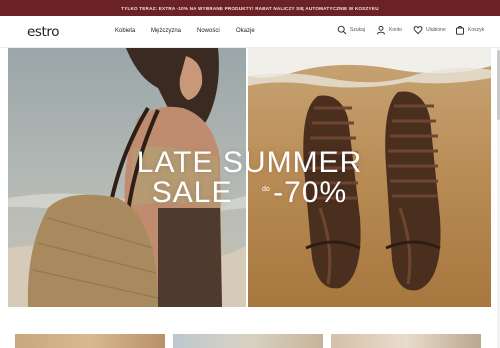 The width and height of the screenshot is (500, 348). I want to click on hero-title-line2: SALE -70%, so click(249, 193).